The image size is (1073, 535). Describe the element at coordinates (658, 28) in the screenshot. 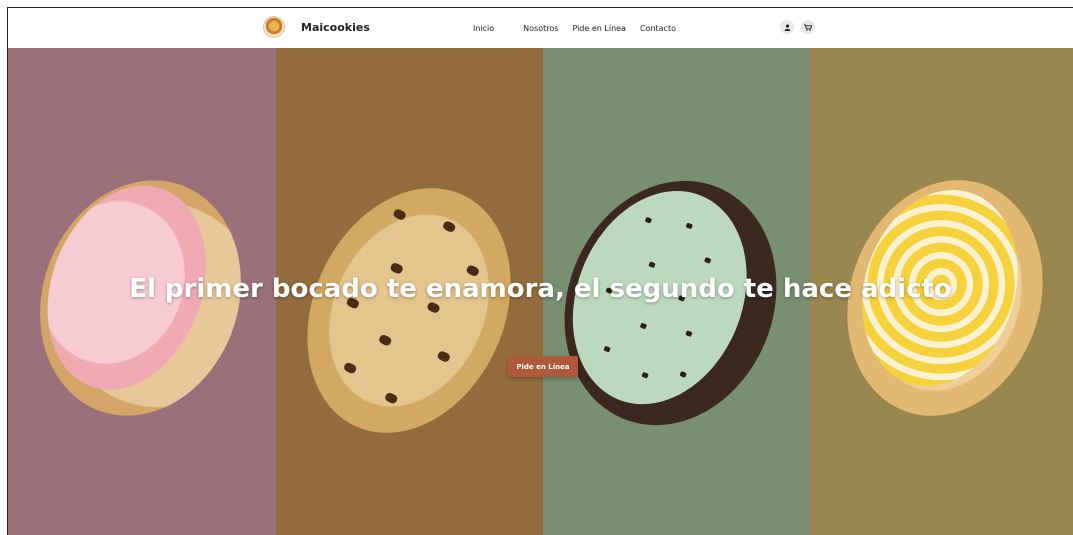

I see `nav-contacto: Contacto` at that location.